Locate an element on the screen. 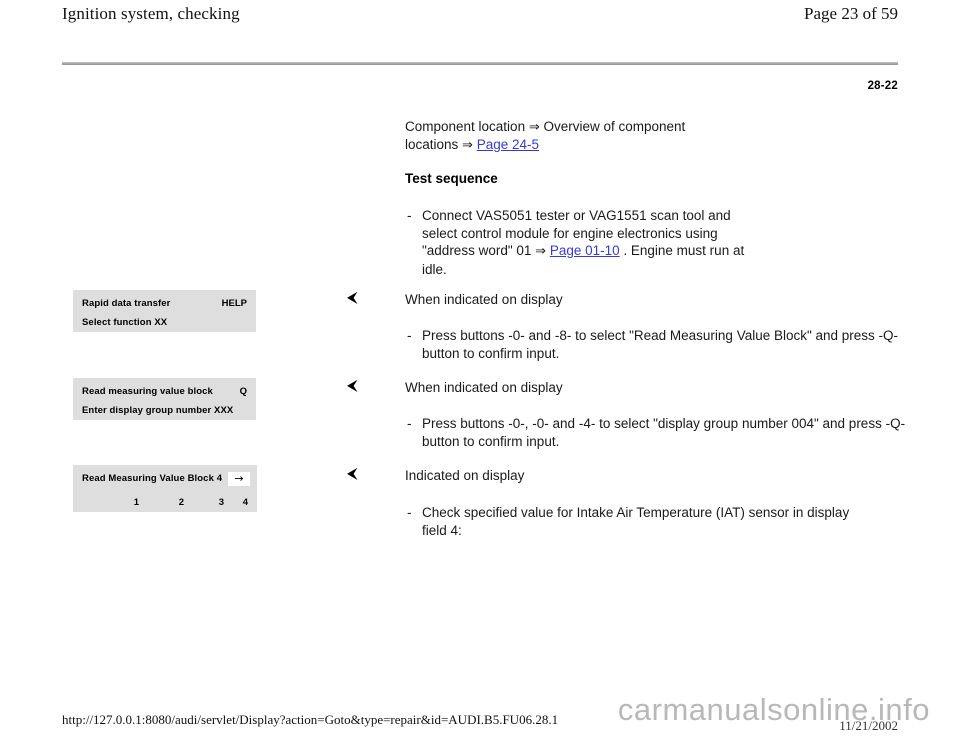 The height and width of the screenshot is (742, 960). double-arrow-icon: ⇒ is located at coordinates (534, 127).